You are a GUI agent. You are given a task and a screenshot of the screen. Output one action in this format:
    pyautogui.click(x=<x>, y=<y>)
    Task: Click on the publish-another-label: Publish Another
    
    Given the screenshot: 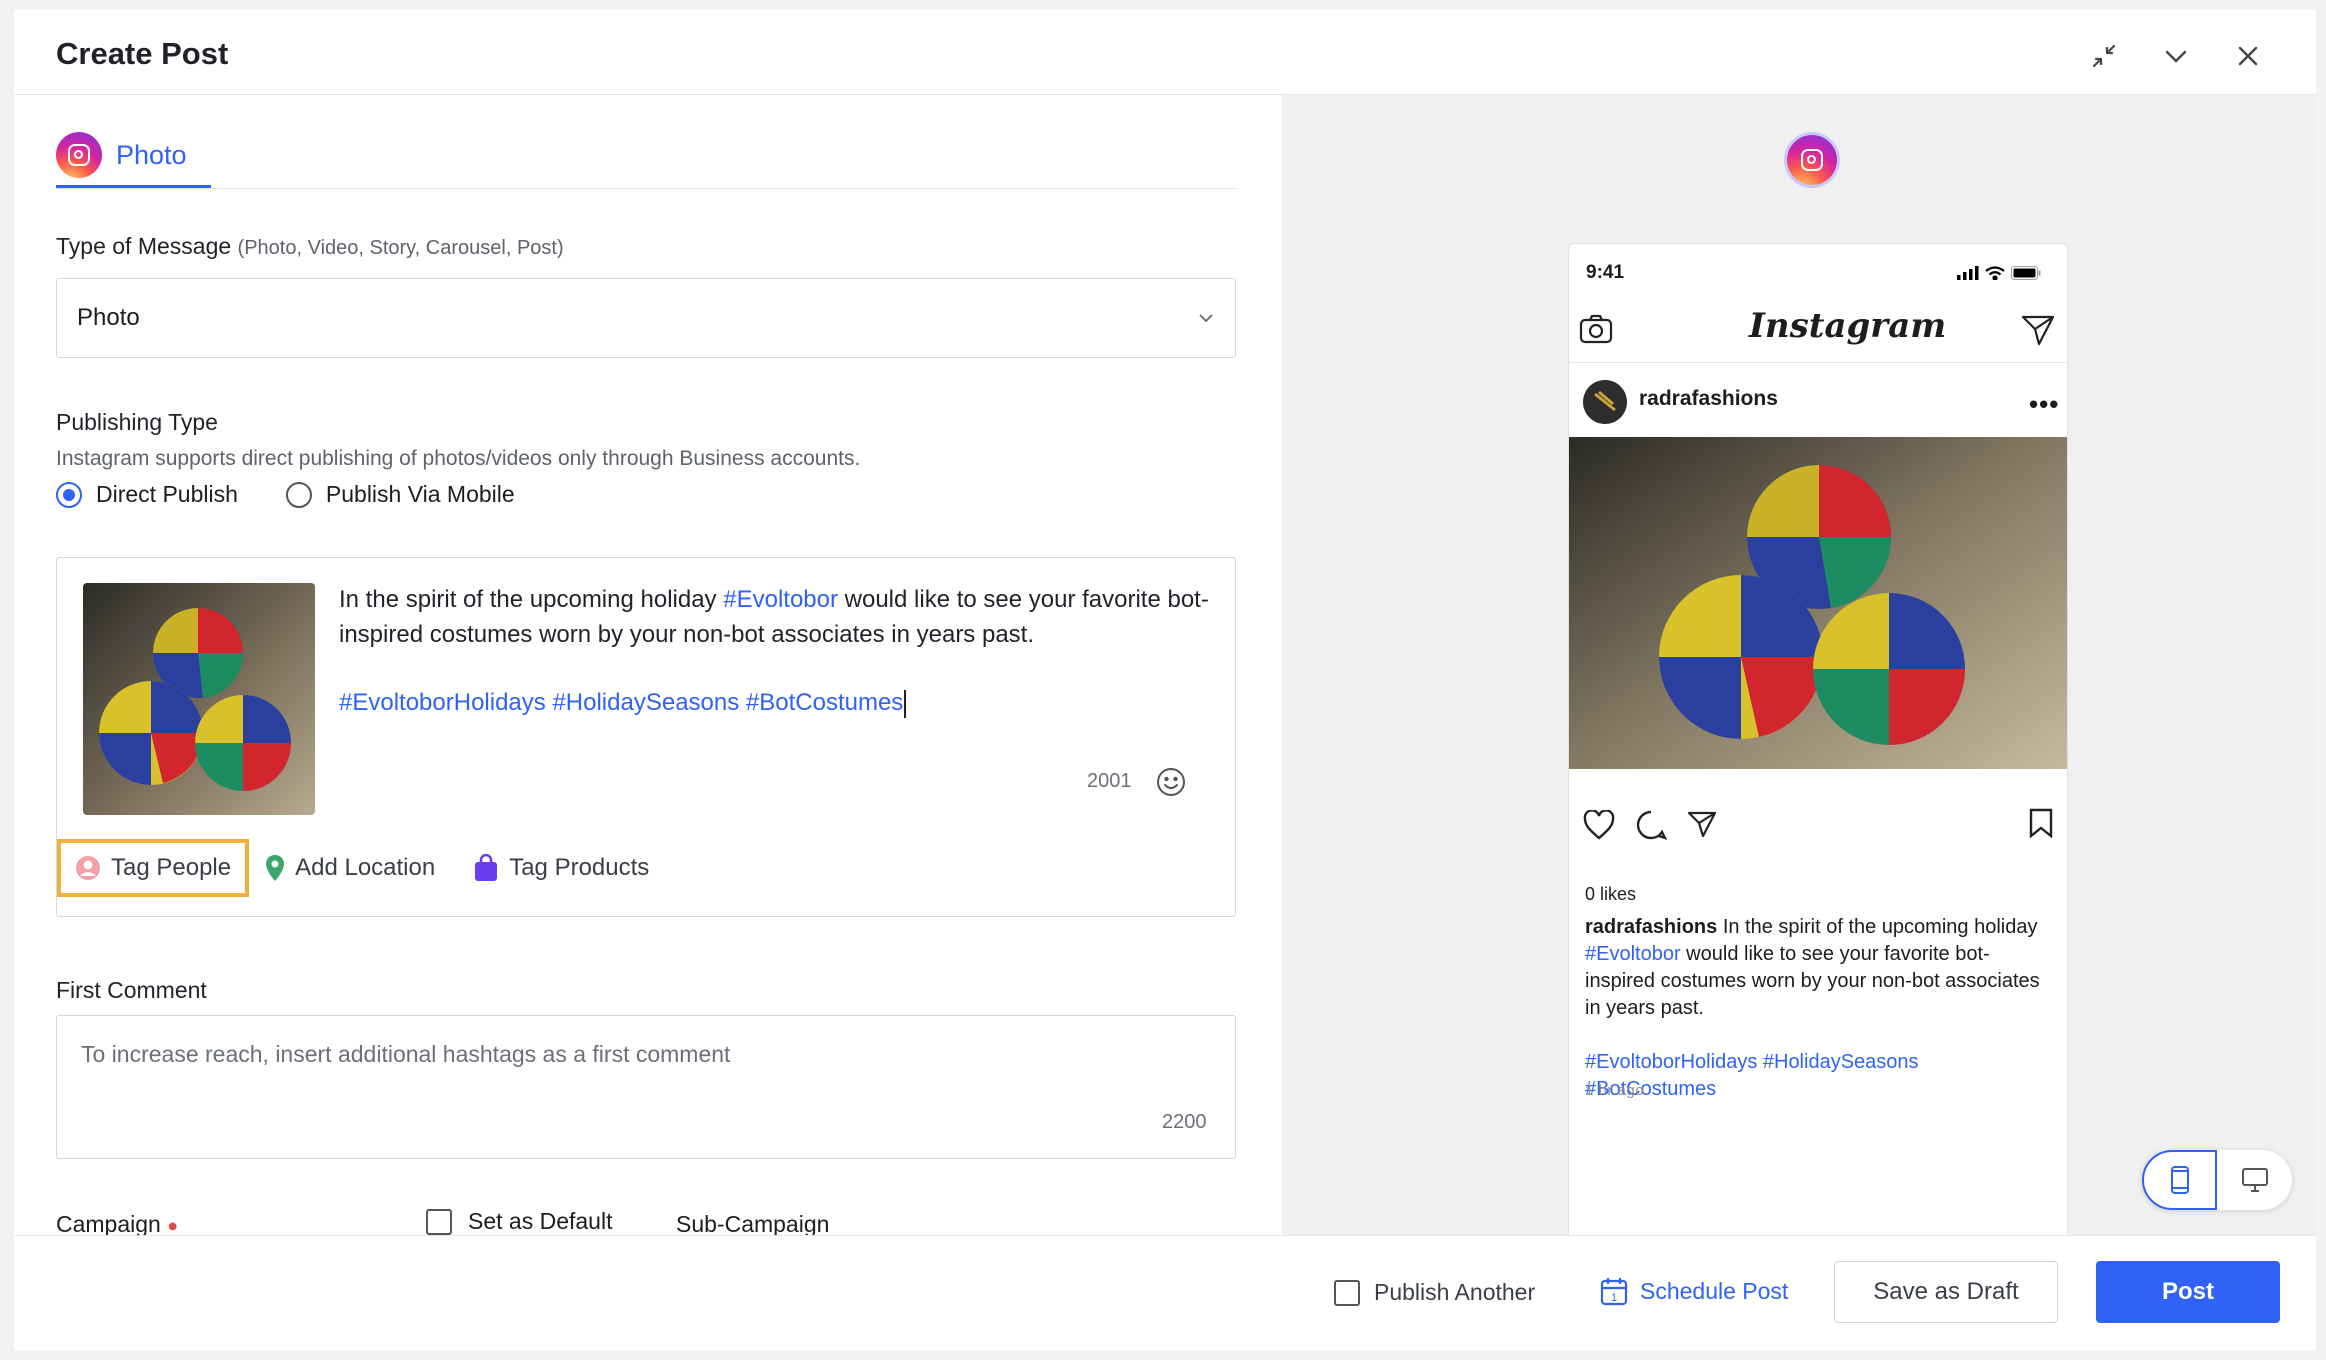 What is the action you would take?
    pyautogui.click(x=1455, y=1292)
    